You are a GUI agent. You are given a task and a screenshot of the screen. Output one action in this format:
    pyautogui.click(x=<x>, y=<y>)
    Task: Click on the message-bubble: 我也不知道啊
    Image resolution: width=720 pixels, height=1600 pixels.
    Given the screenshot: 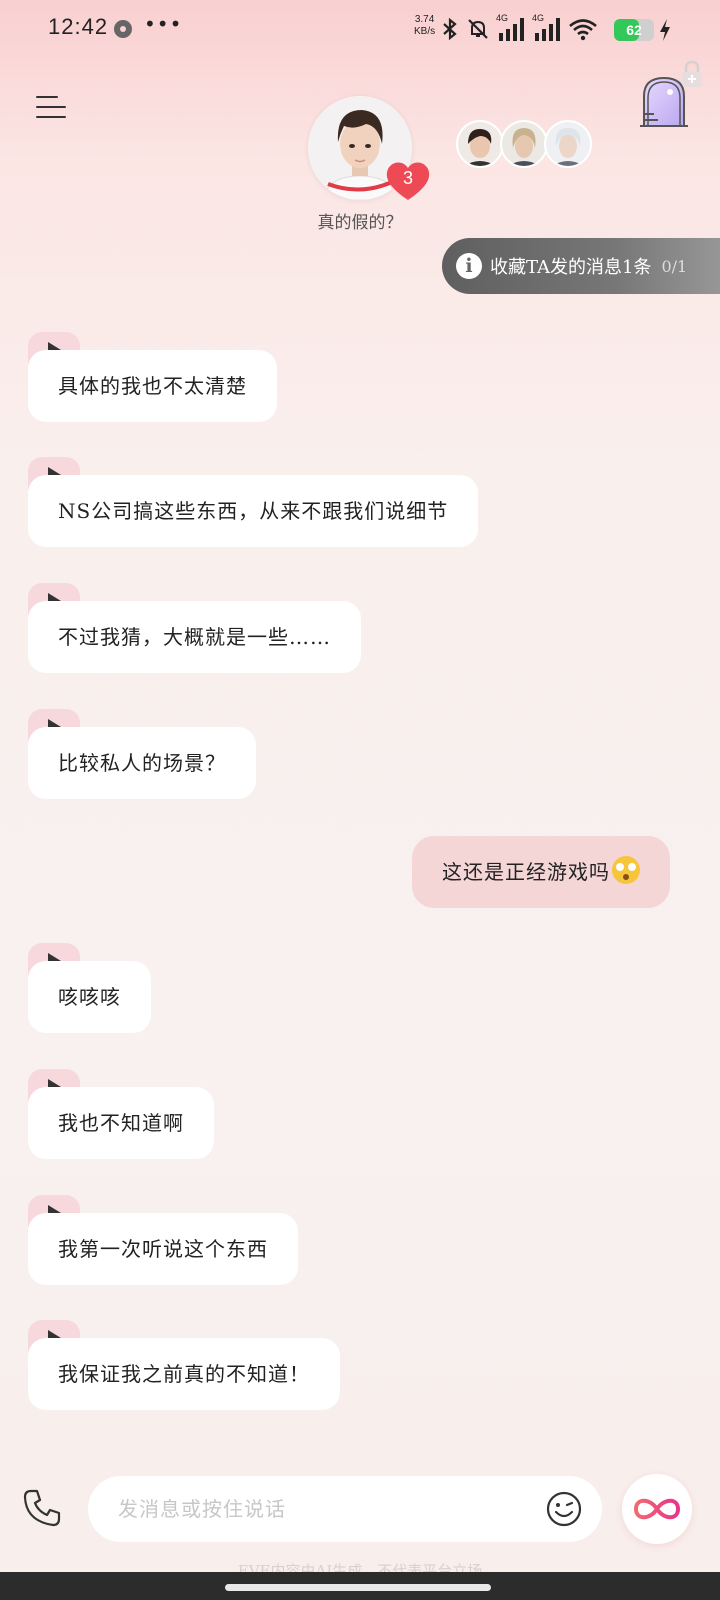 What is the action you would take?
    pyautogui.click(x=121, y=1123)
    